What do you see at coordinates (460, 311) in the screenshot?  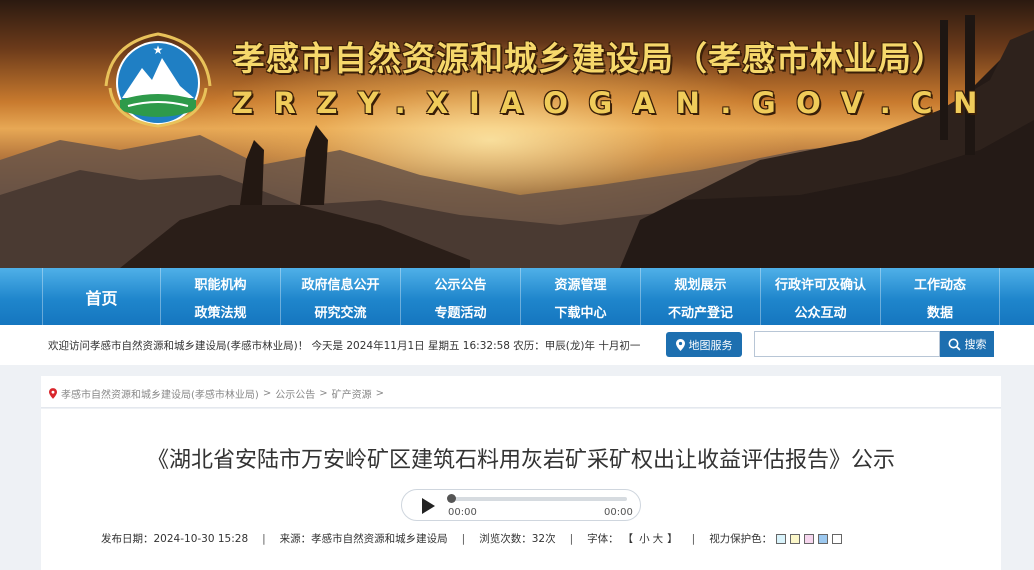 I see `nav-item-special-events: 专题活动` at bounding box center [460, 311].